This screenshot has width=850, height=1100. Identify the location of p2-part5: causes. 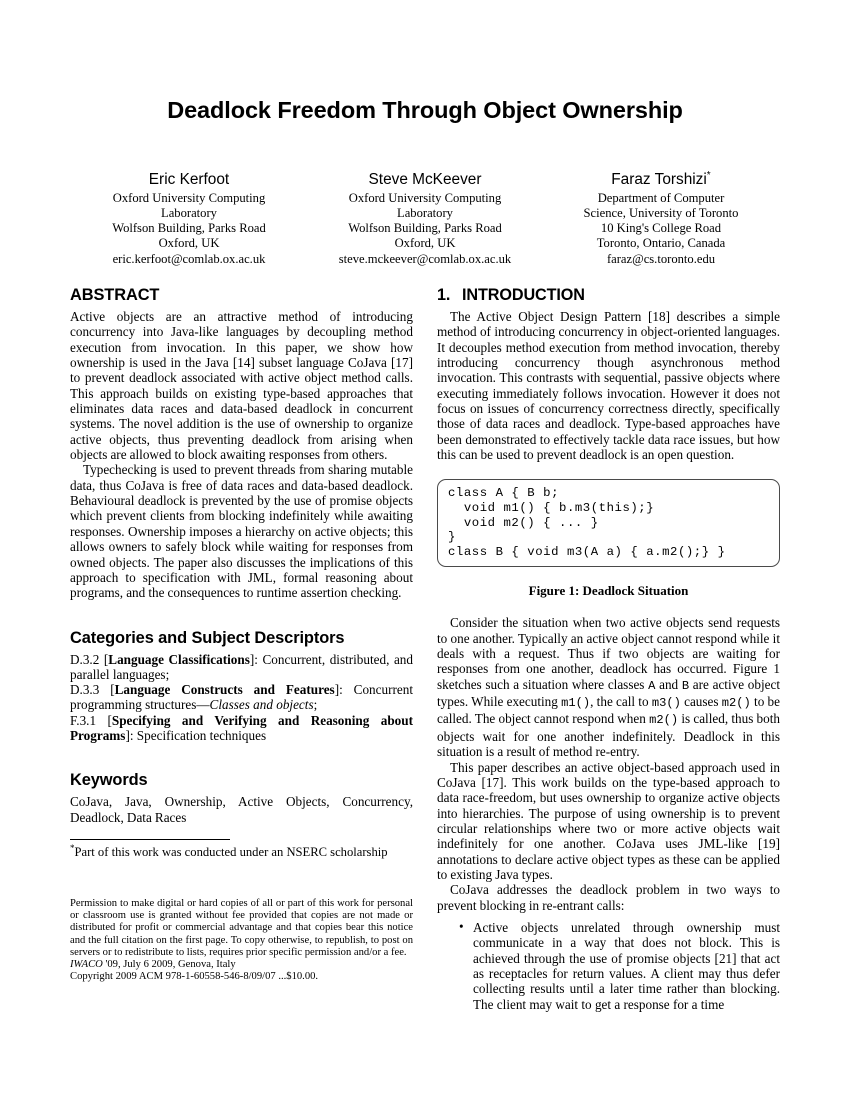
(701, 702).